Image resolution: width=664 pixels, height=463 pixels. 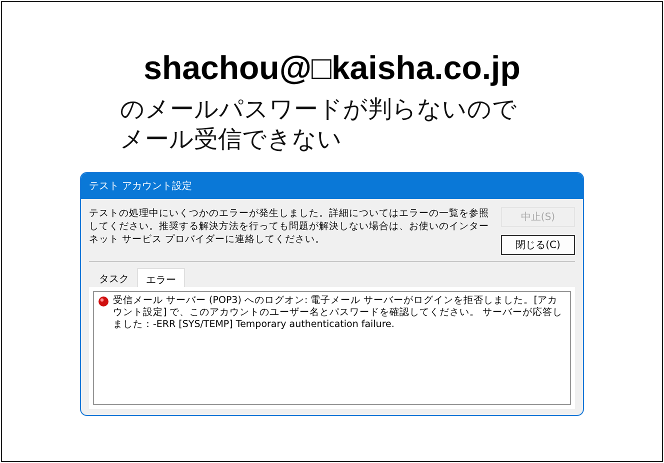 What do you see at coordinates (332, 68) in the screenshot?
I see `email-heading: shachou@□kaisha.co.jp` at bounding box center [332, 68].